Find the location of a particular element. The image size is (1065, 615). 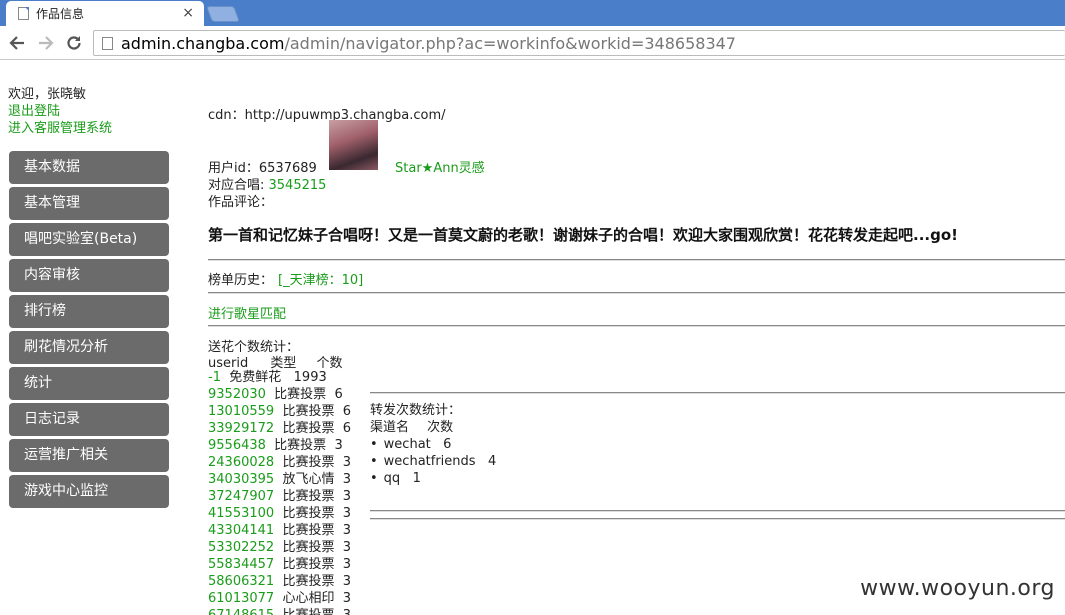

watermark: www.wooyun.org is located at coordinates (957, 588).